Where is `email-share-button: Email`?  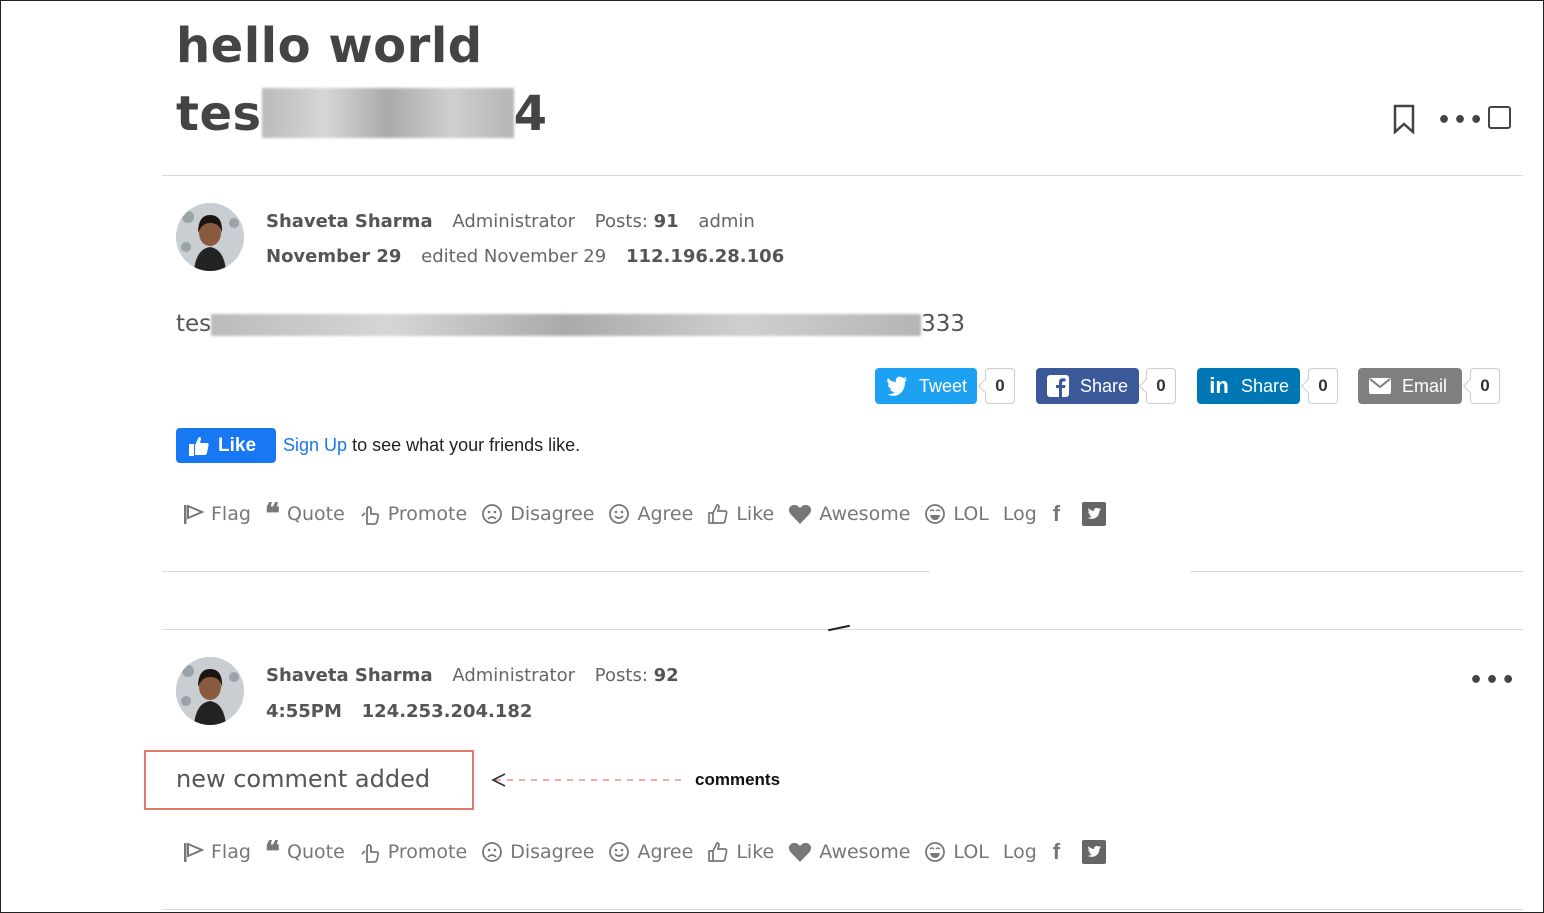 email-share-button: Email is located at coordinates (1410, 386).